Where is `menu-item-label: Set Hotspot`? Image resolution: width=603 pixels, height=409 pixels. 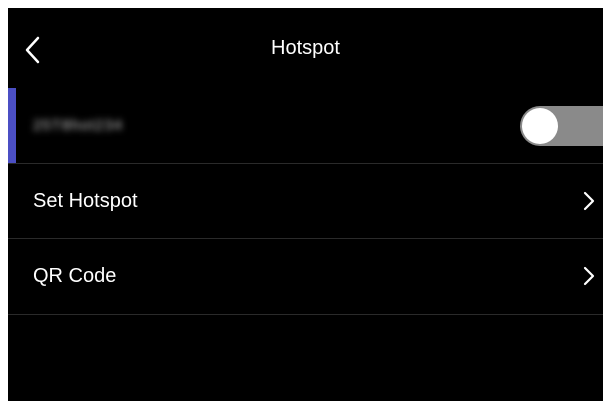
menu-item-label: Set Hotspot is located at coordinates (85, 201).